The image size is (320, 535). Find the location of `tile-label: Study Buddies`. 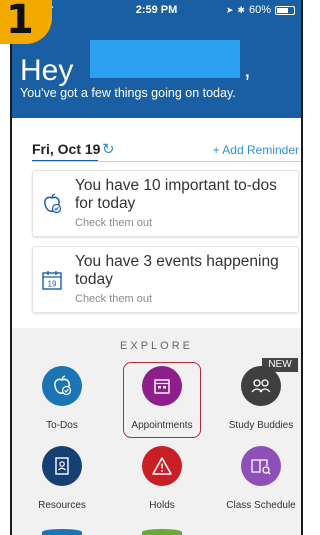

tile-label: Study Buddies is located at coordinates (261, 425).